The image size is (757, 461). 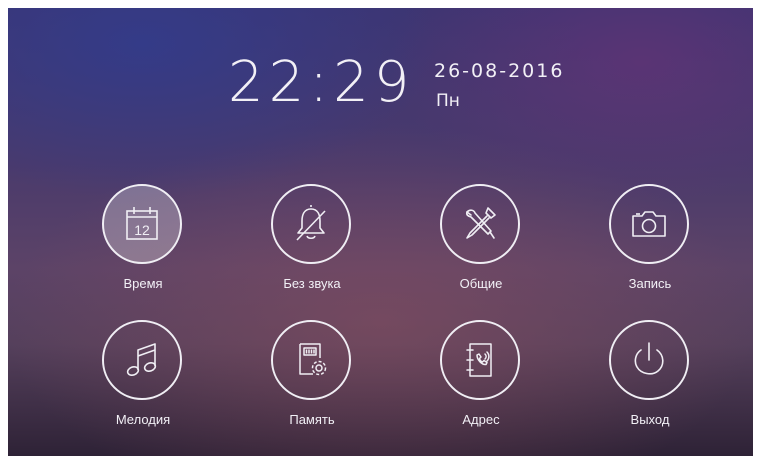 I want to click on menu-item-label: Общие, so click(x=481, y=283).